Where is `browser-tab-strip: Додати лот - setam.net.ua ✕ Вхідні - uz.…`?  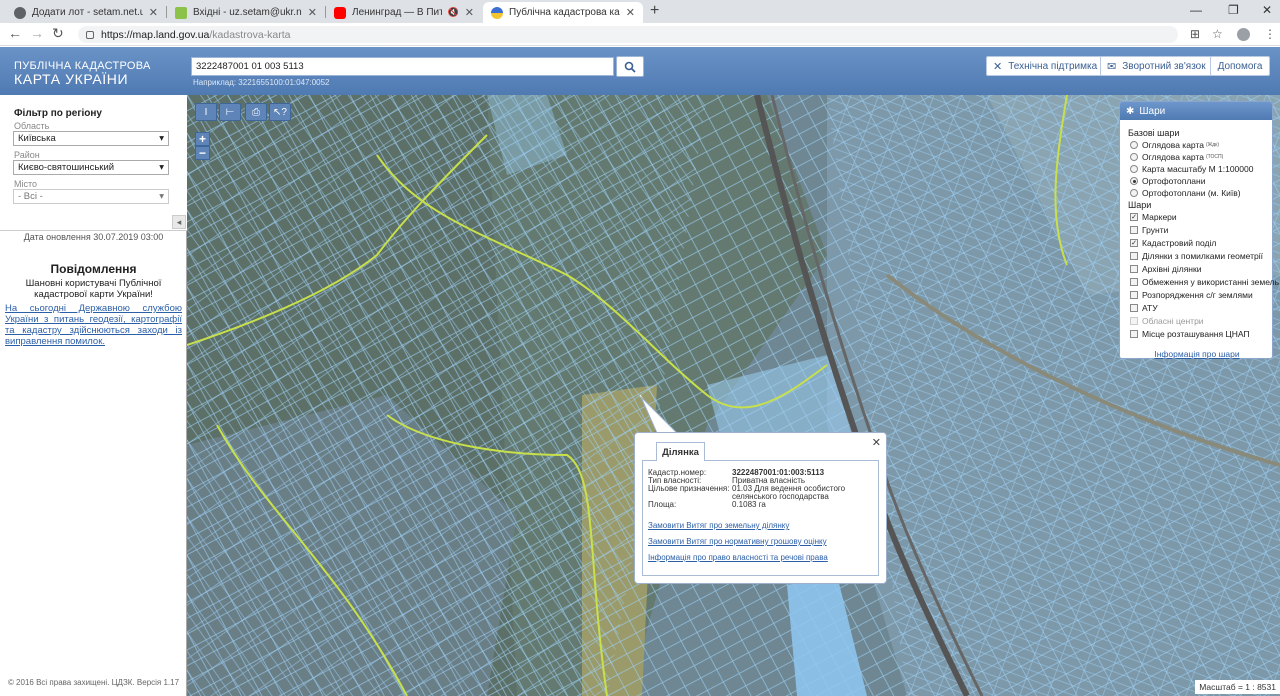
browser-tab-strip: Додати лот - setam.net.ua ✕ Вхідні - uz.… is located at coordinates (640, 11).